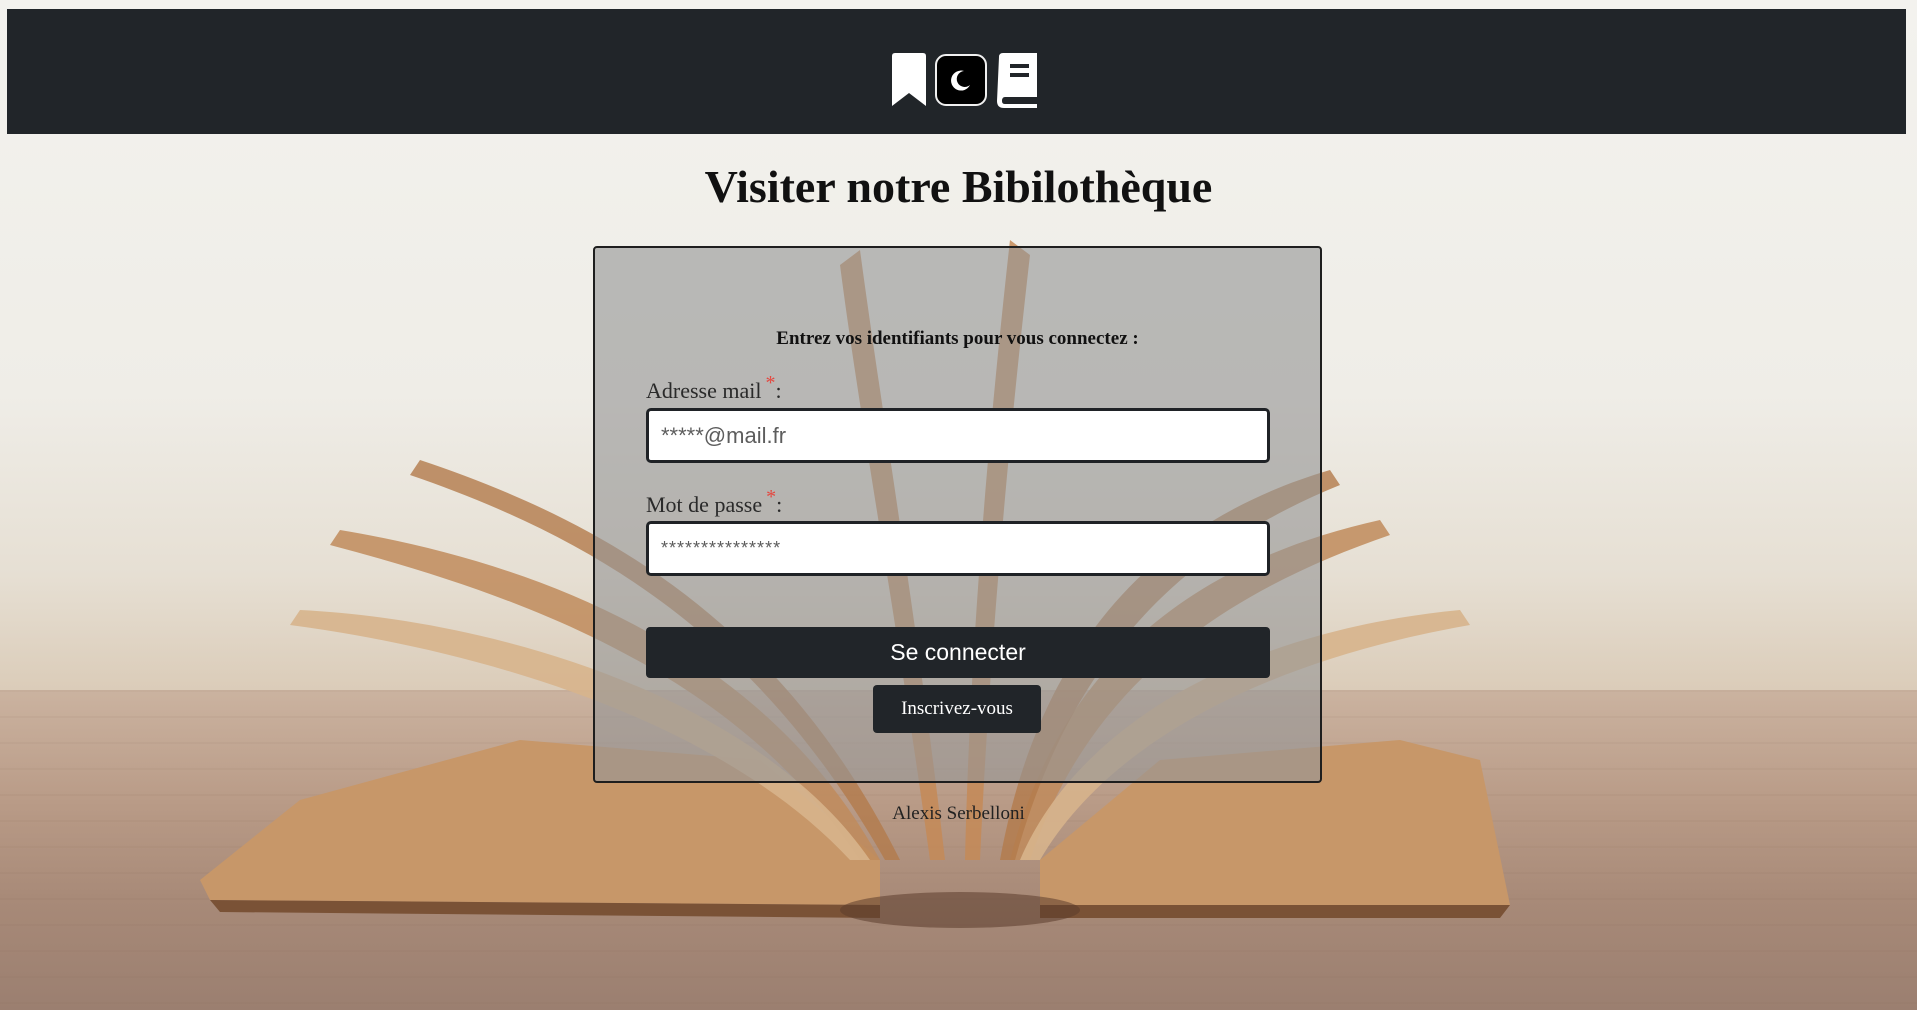 The image size is (1917, 1010). I want to click on email-label-text: Adresse mail, so click(704, 390).